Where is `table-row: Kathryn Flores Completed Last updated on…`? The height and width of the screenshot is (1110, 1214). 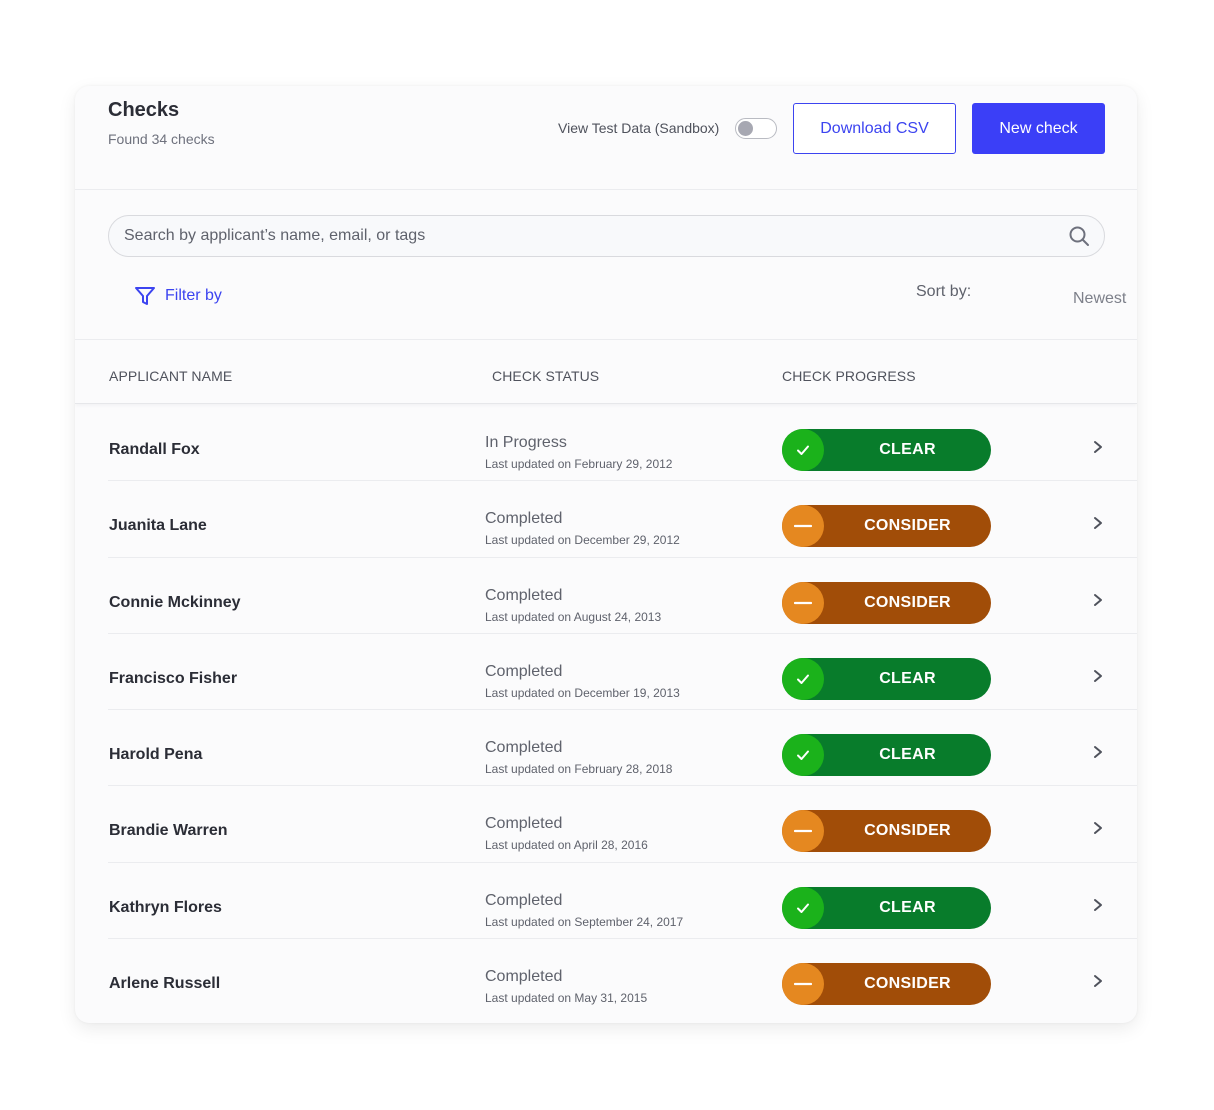
table-row: Kathryn Flores Completed Last updated on… is located at coordinates (622, 901).